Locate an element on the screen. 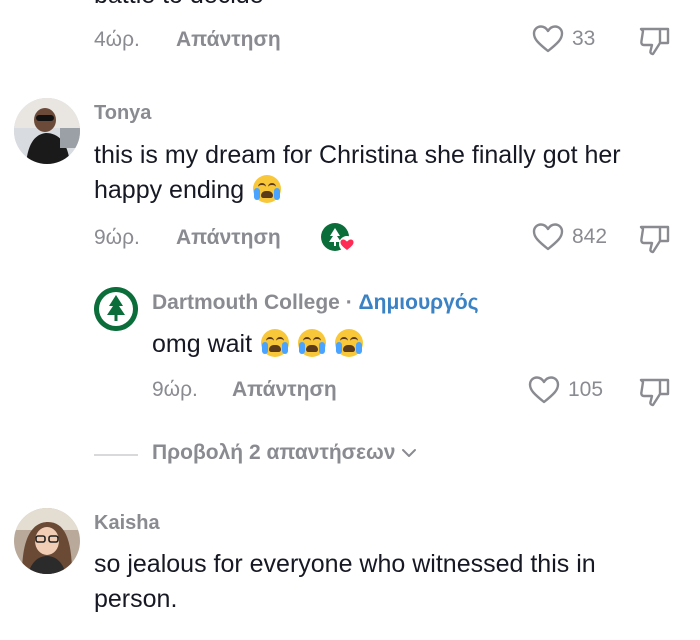 The width and height of the screenshot is (700, 640). like-button: 33 is located at coordinates (563, 39).